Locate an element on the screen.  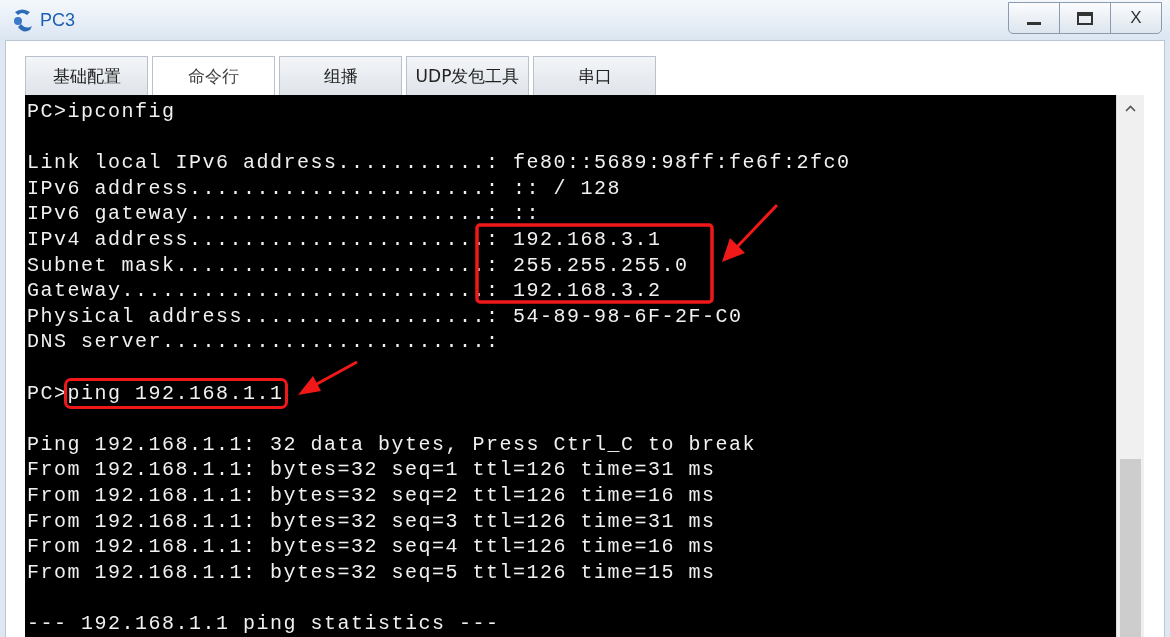
terminal-line: Link local IPv6 address...........: fe80::5689:98ff:fe6f:2fc0 is located at coordinates (439, 163).